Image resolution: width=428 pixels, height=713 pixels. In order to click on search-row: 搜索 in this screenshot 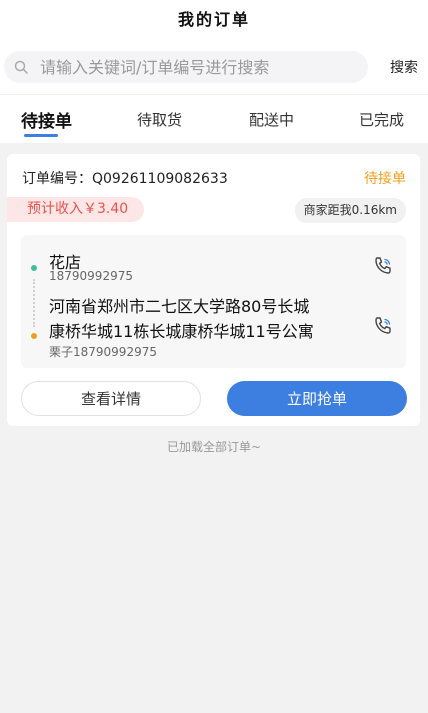, I will do `click(214, 67)`.